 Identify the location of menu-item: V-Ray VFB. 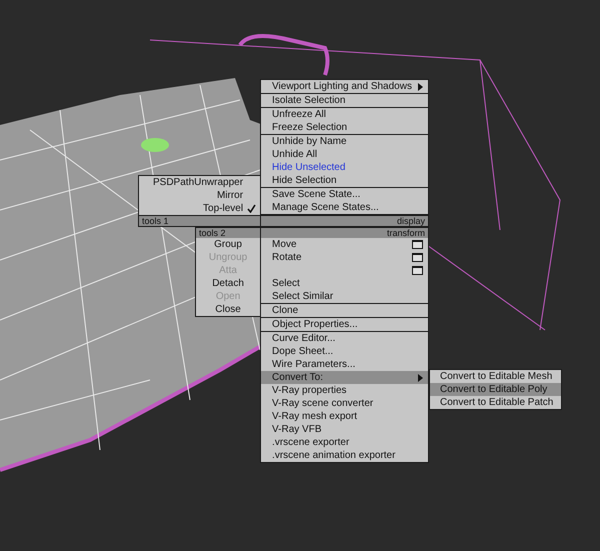
(344, 429).